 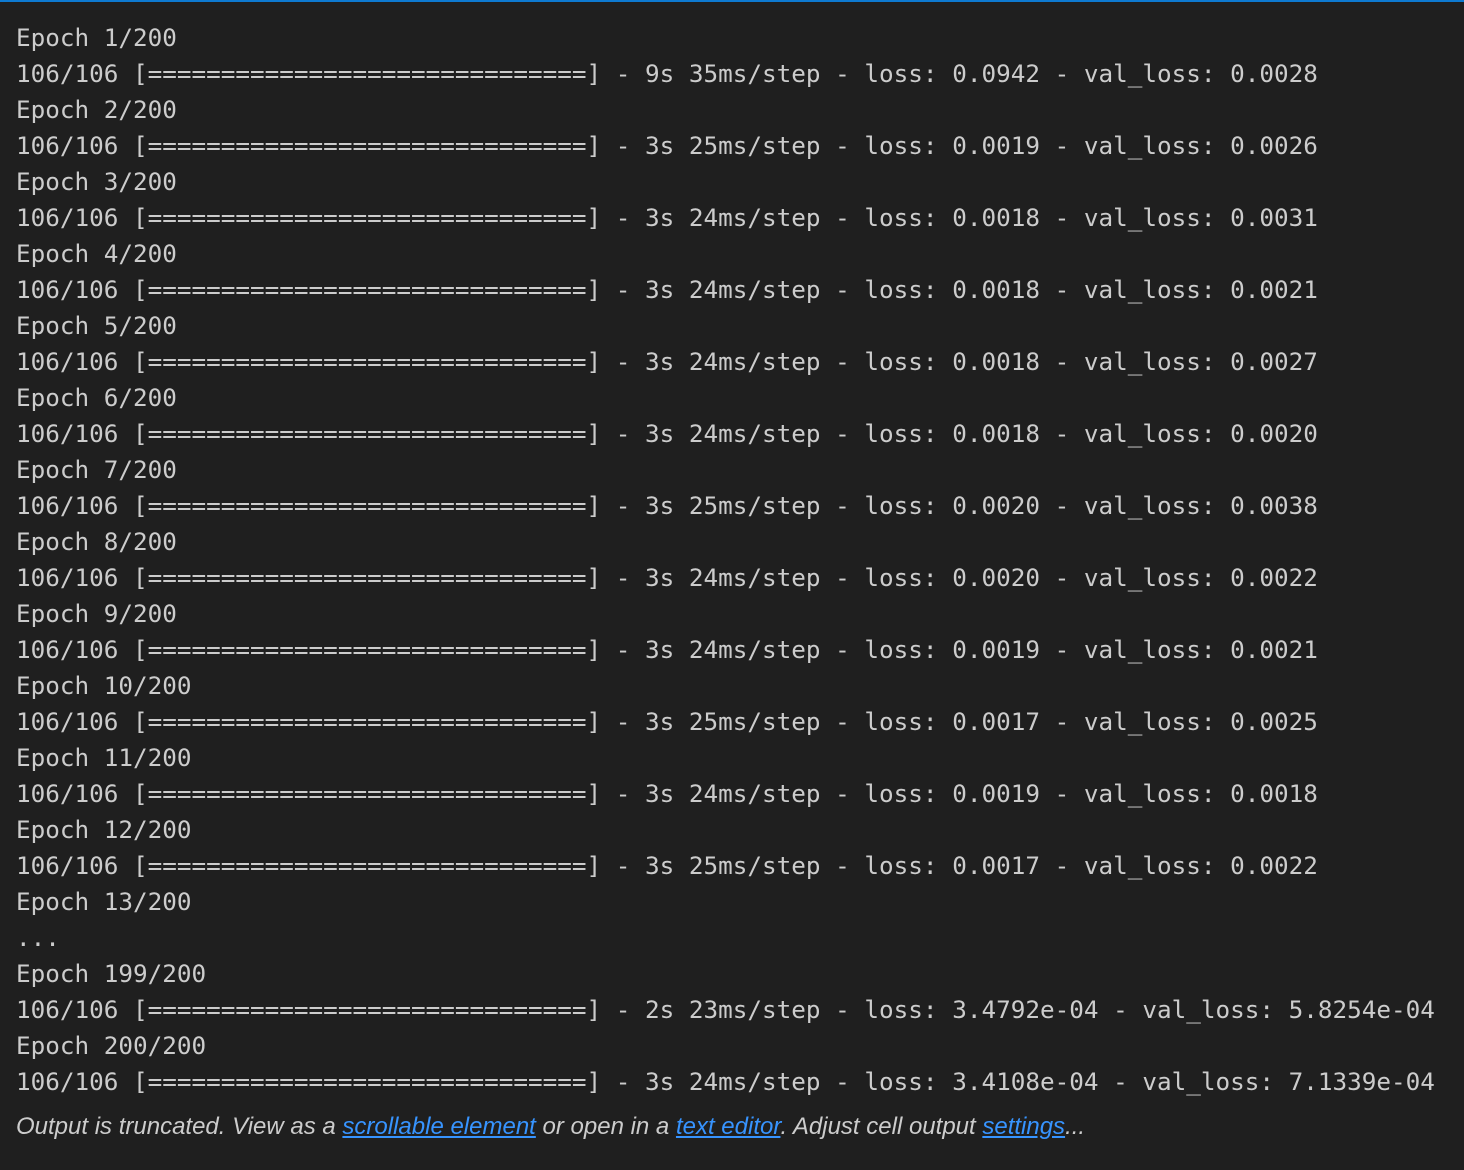 I want to click on active-cell-border, so click(x=732, y=1).